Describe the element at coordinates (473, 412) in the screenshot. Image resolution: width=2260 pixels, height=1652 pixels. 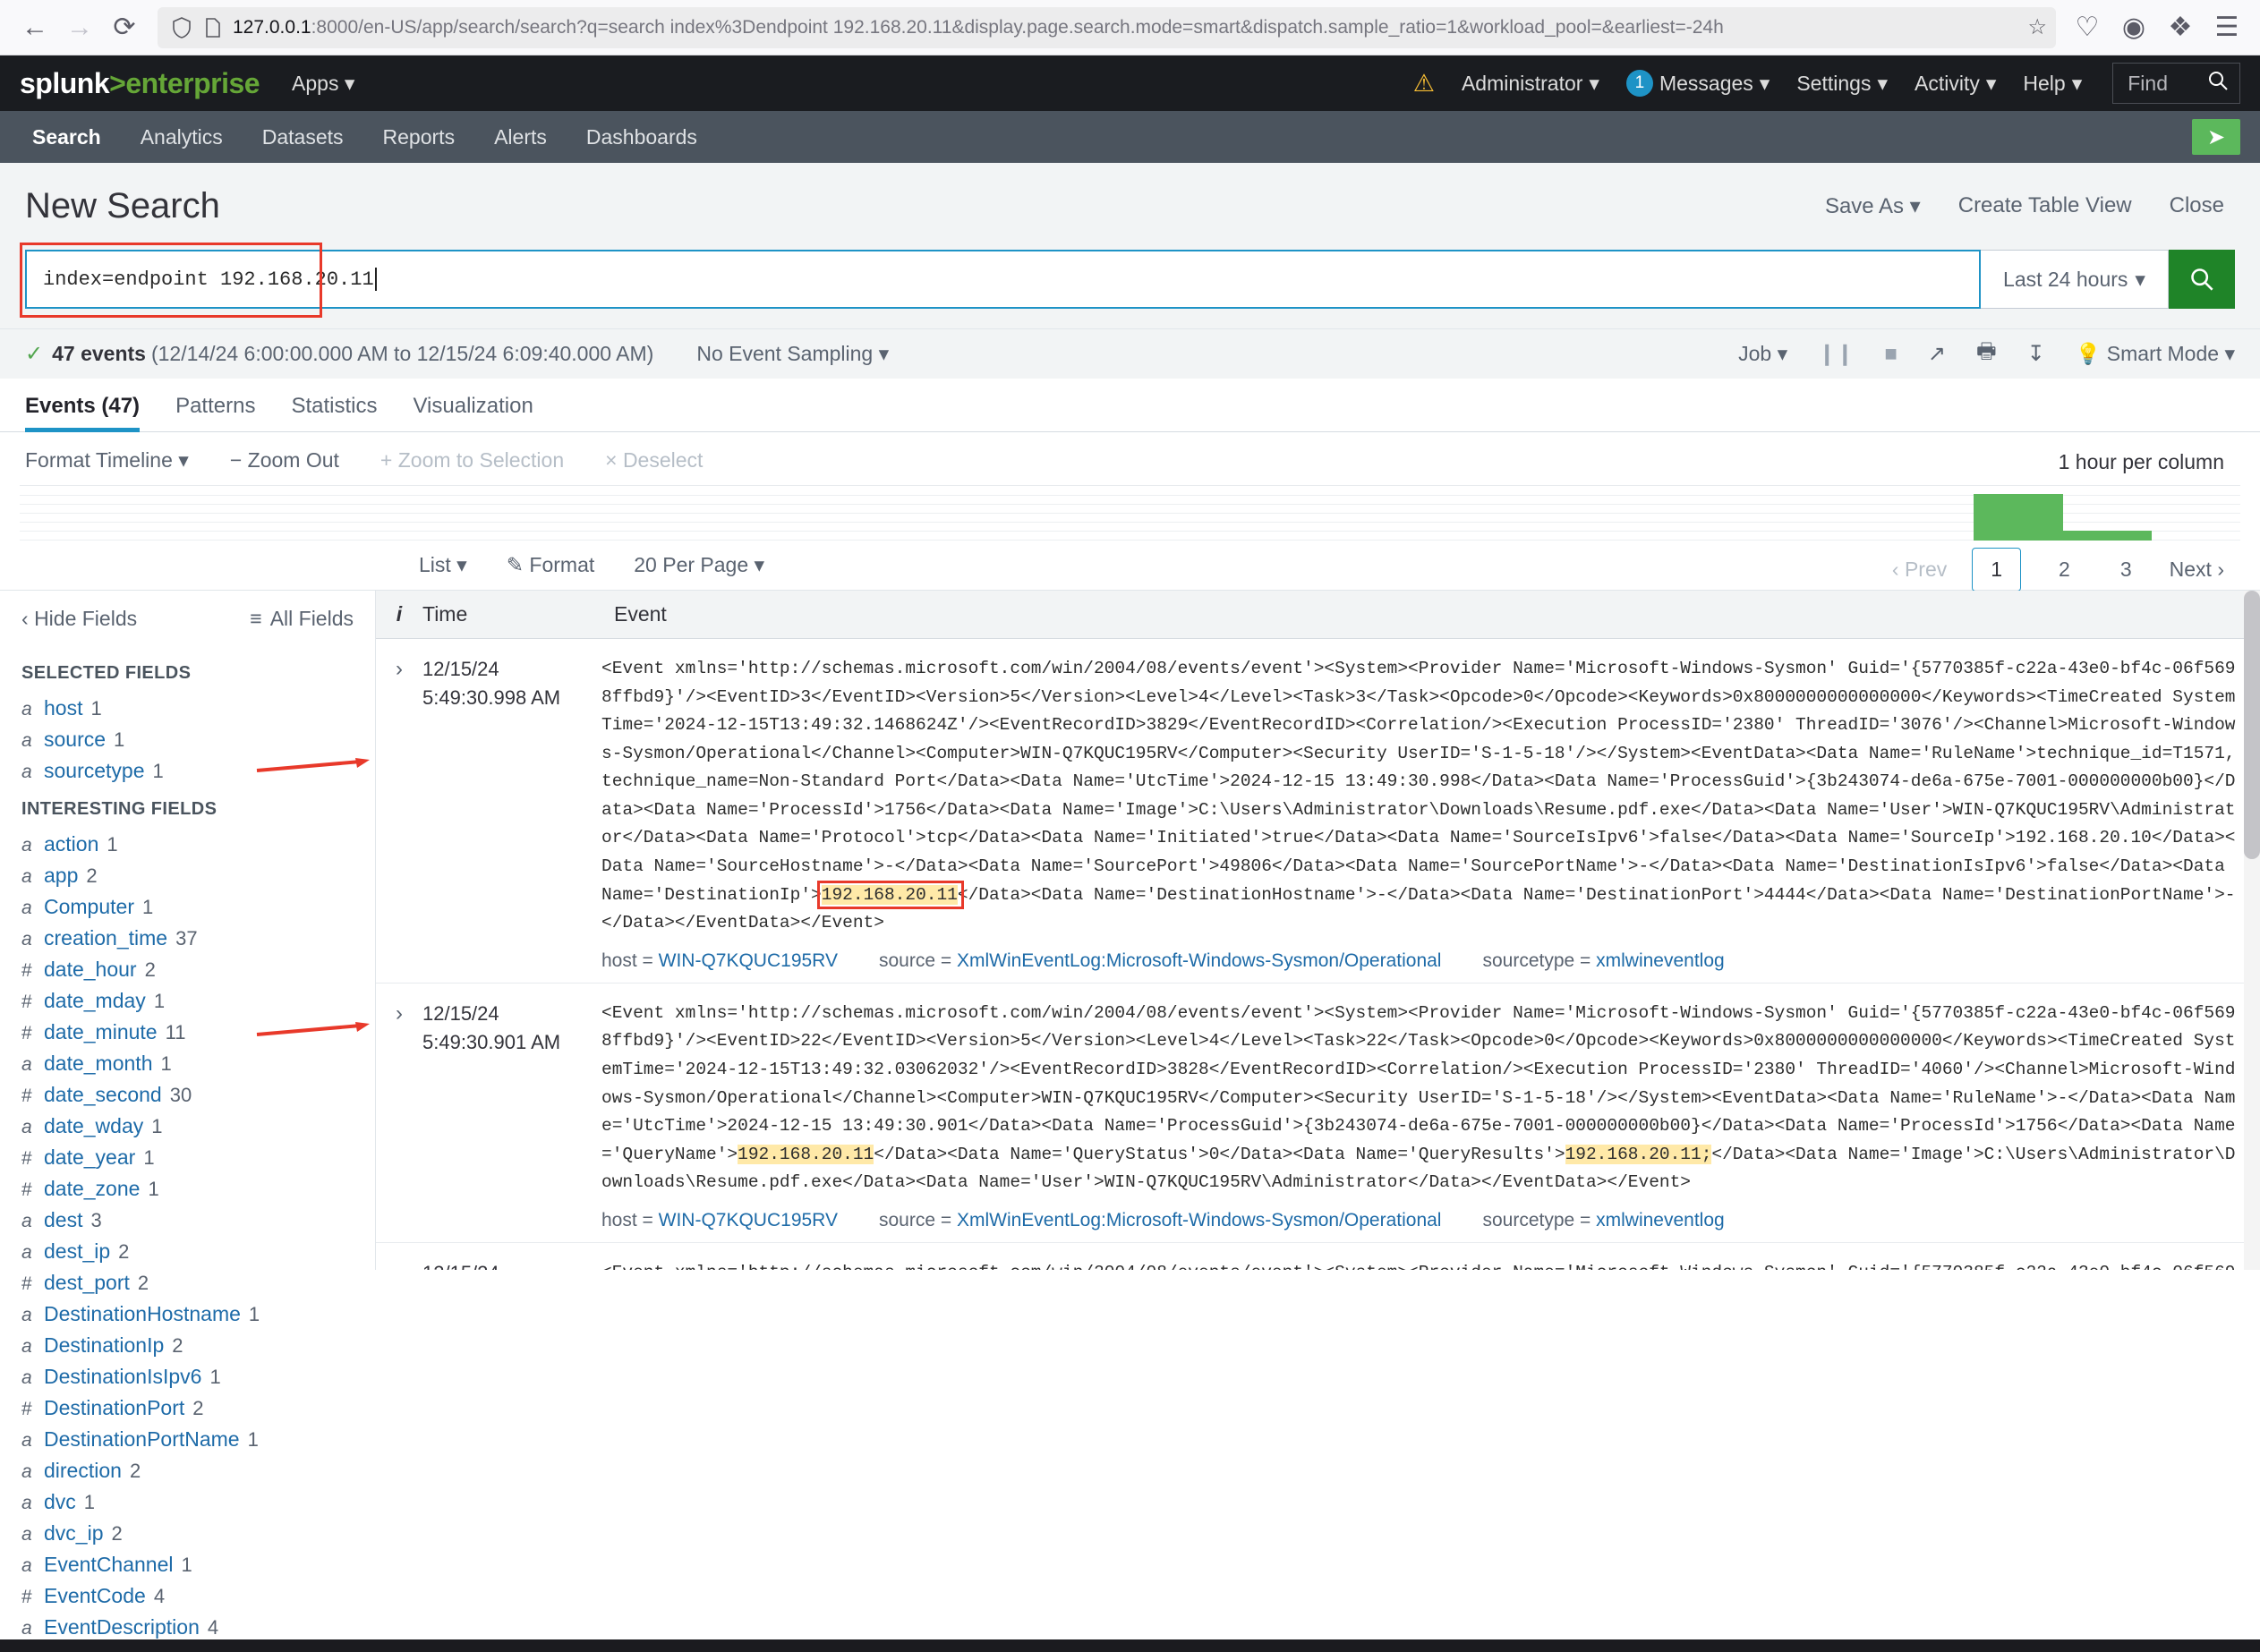
I see `result-tab-visualization: Visualization` at that location.